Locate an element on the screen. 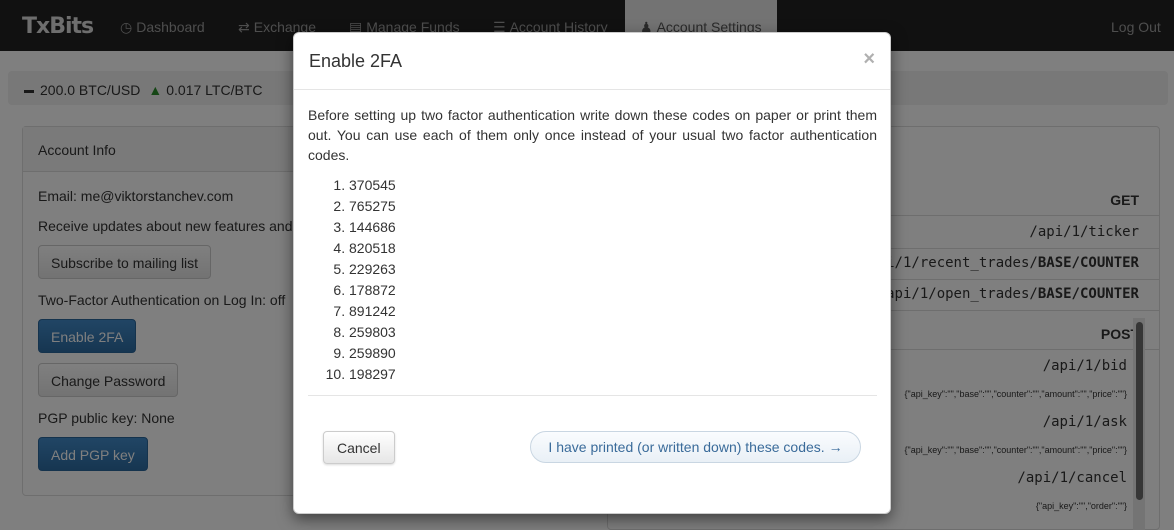 The height and width of the screenshot is (530, 1174). backup-code: 820518 is located at coordinates (613, 248).